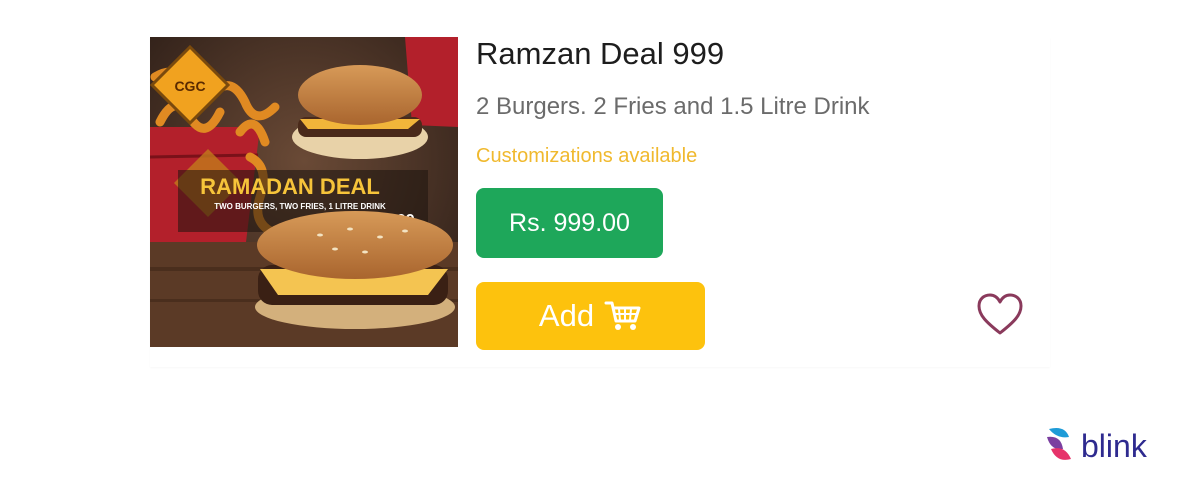 The height and width of the screenshot is (489, 1200). What do you see at coordinates (566, 315) in the screenshot?
I see `add-button-label: Add` at bounding box center [566, 315].